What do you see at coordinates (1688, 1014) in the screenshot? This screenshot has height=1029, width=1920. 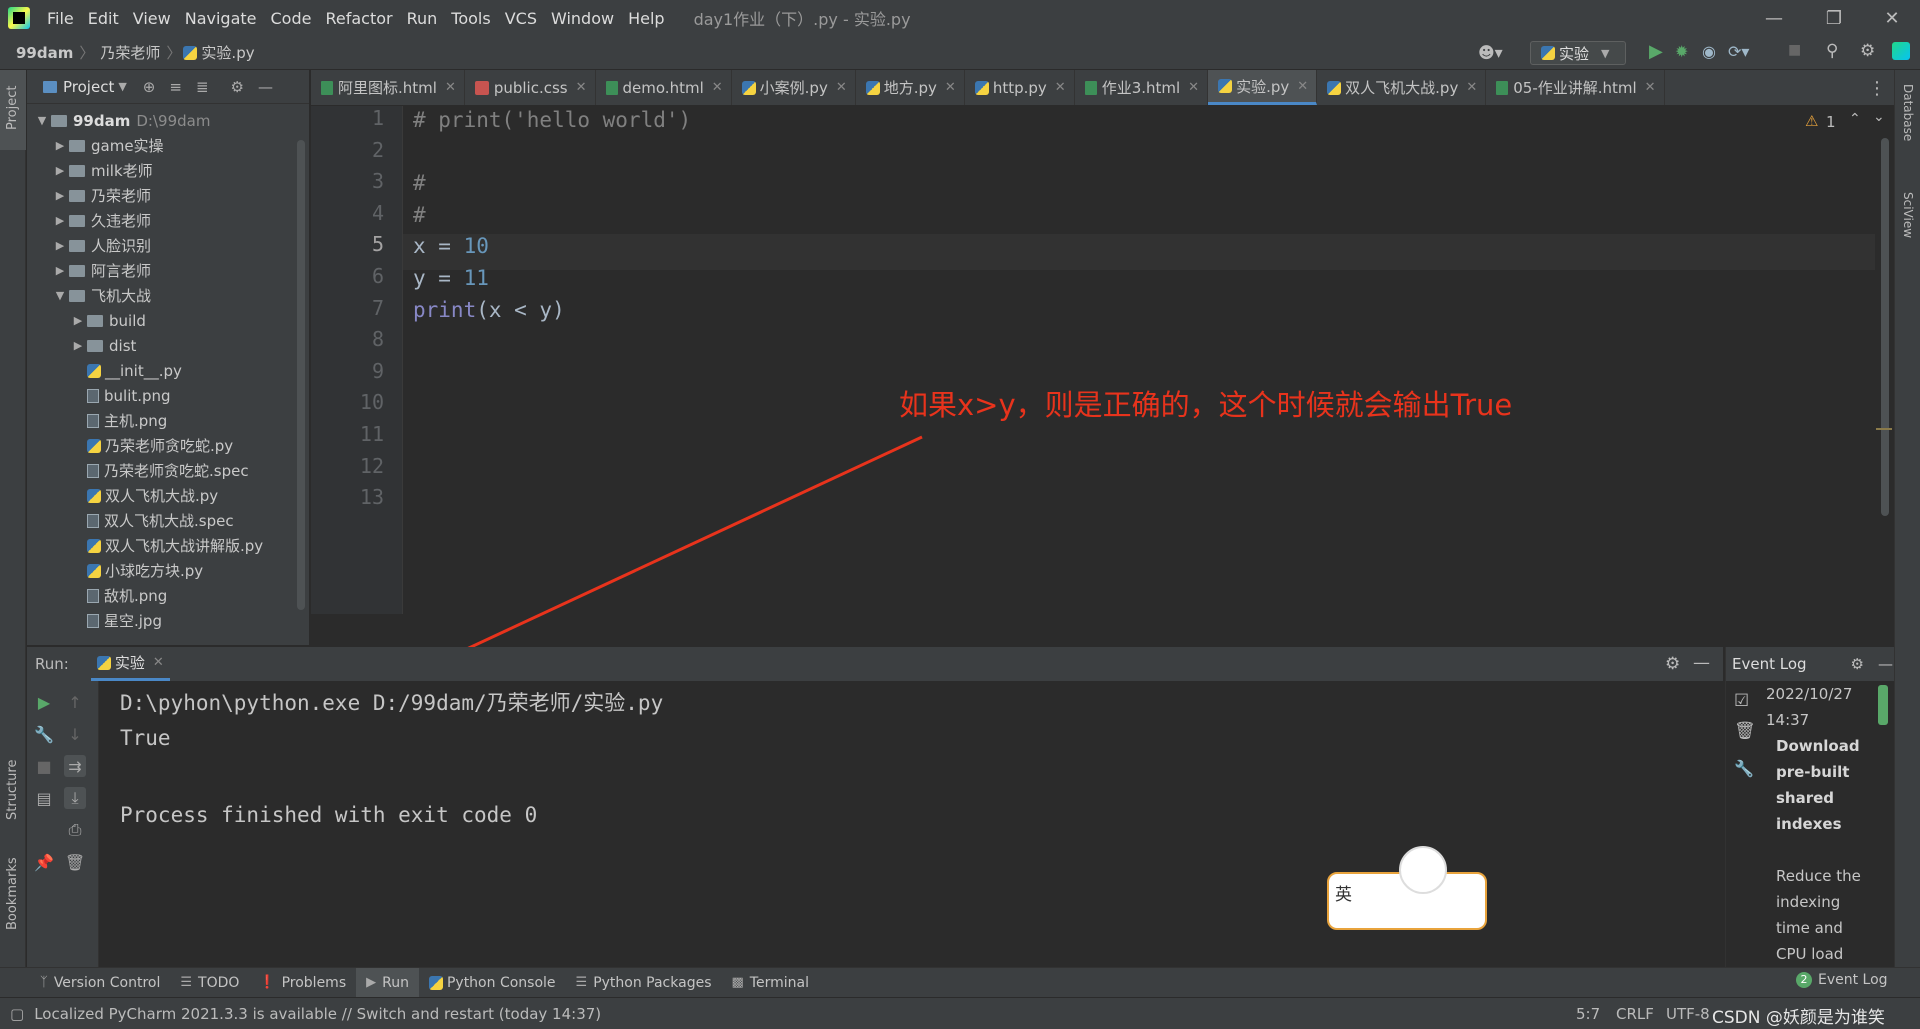 I see `file-encoding: UTF-8` at bounding box center [1688, 1014].